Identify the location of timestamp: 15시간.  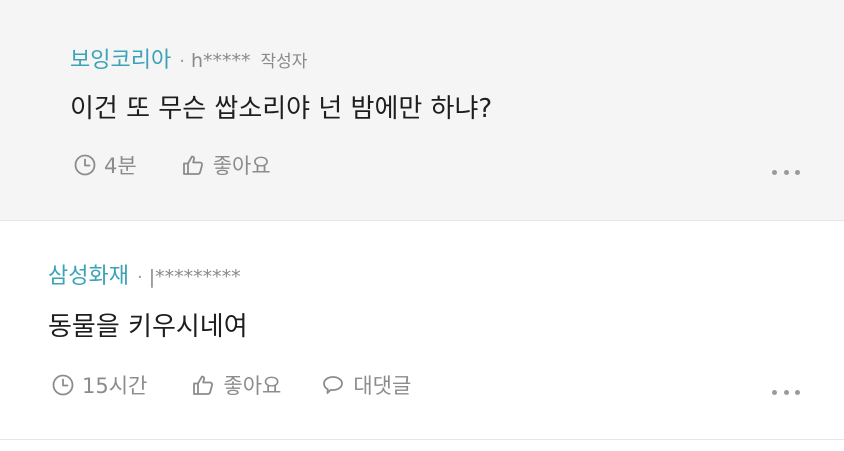
(99, 385).